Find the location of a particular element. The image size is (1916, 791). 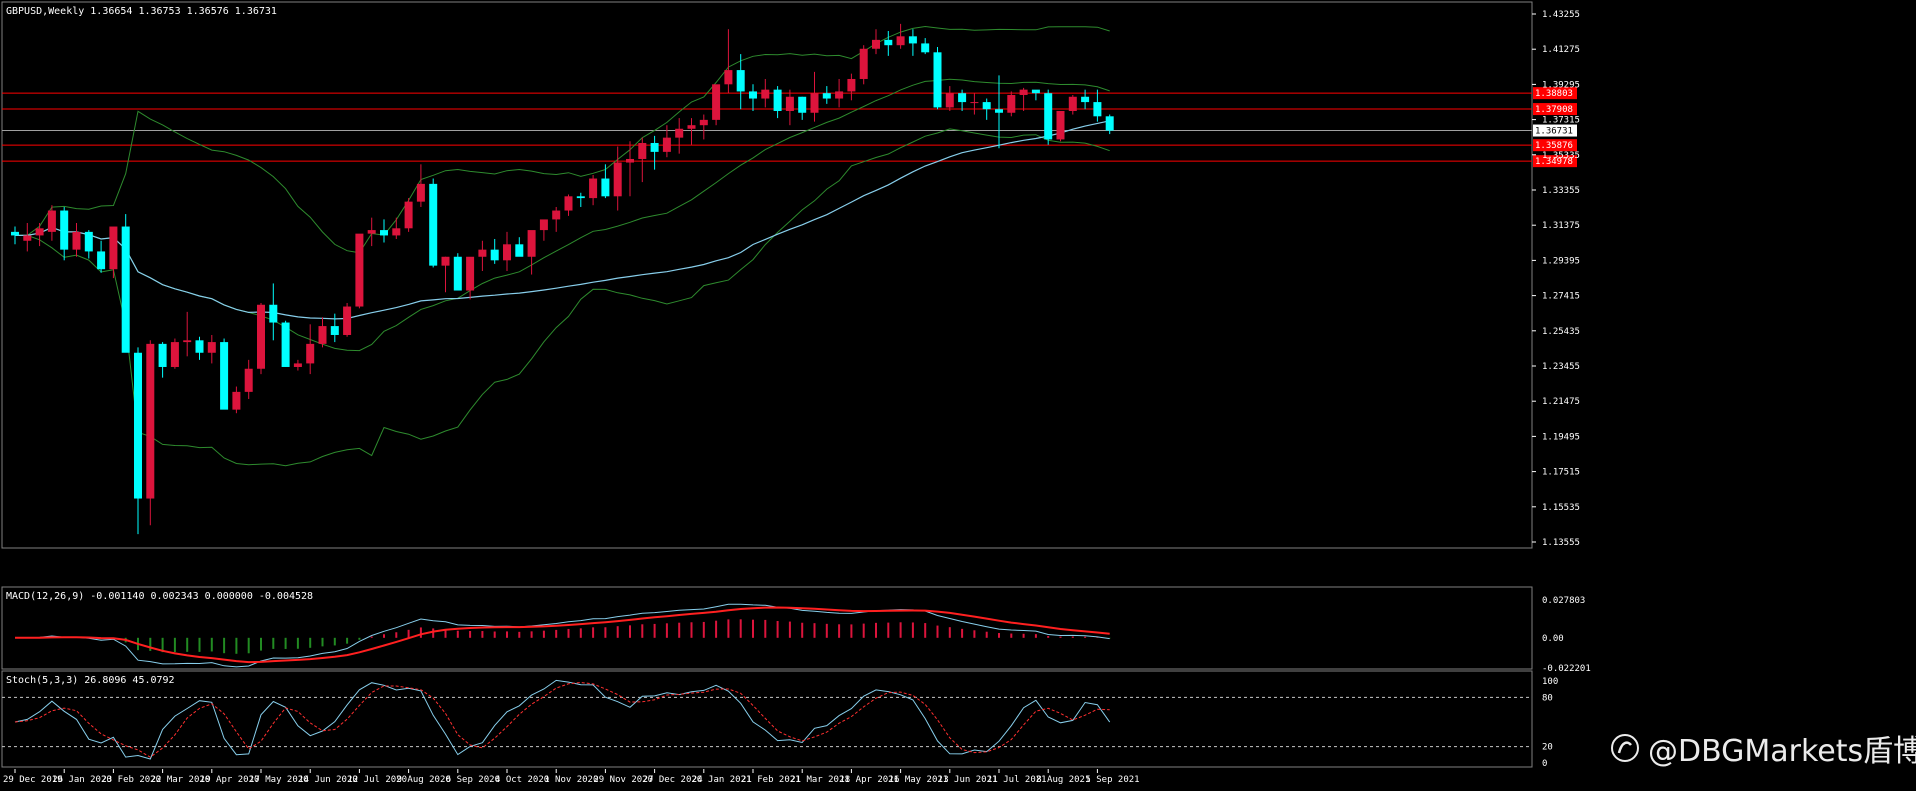

price-tick-label: 1.19495 is located at coordinates (1561, 437).